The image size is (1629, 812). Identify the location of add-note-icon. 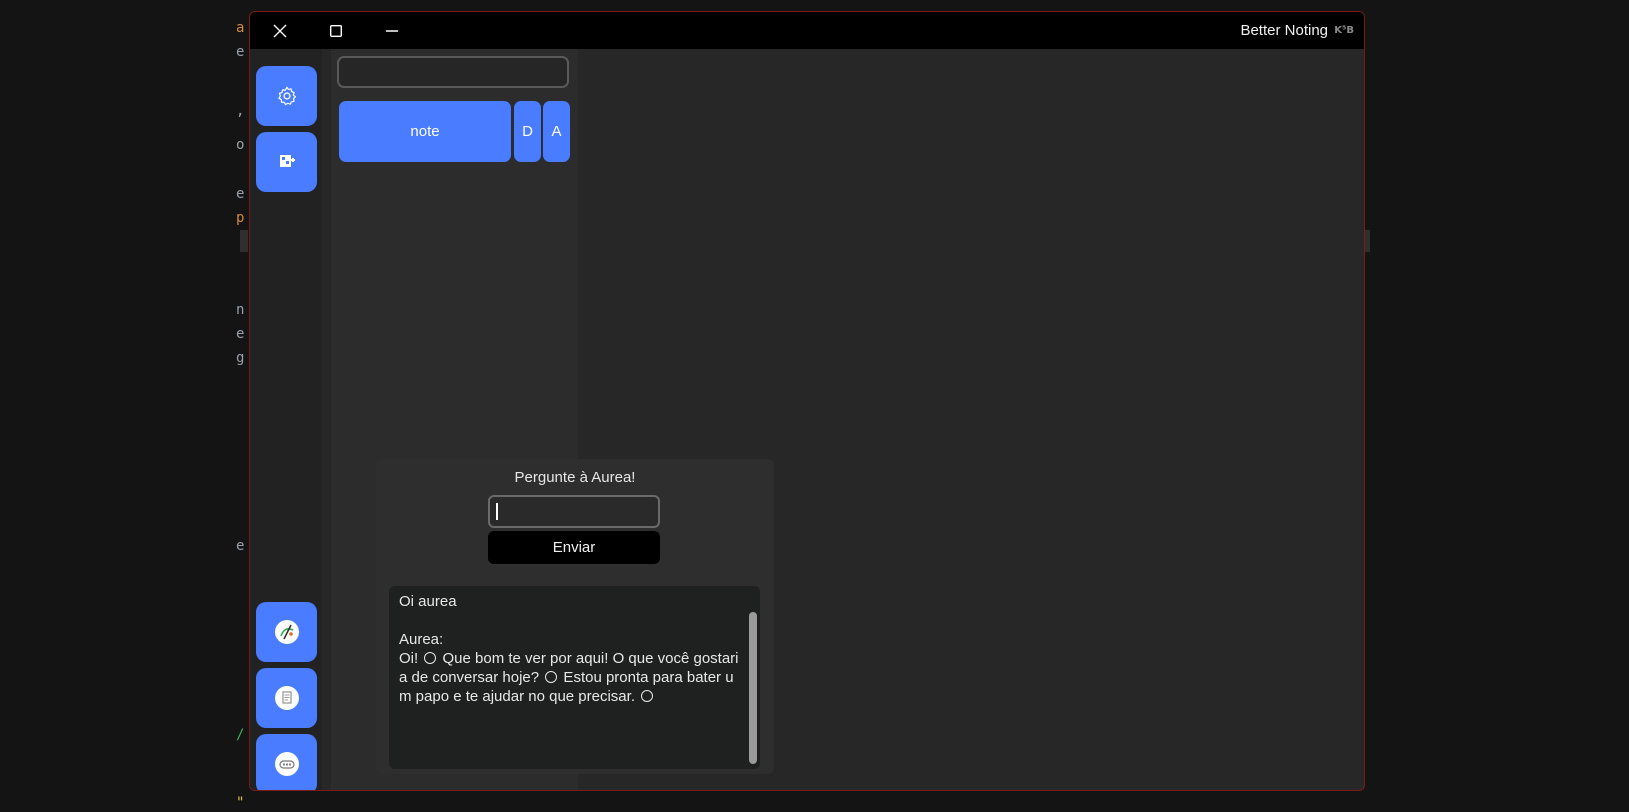
(287, 161).